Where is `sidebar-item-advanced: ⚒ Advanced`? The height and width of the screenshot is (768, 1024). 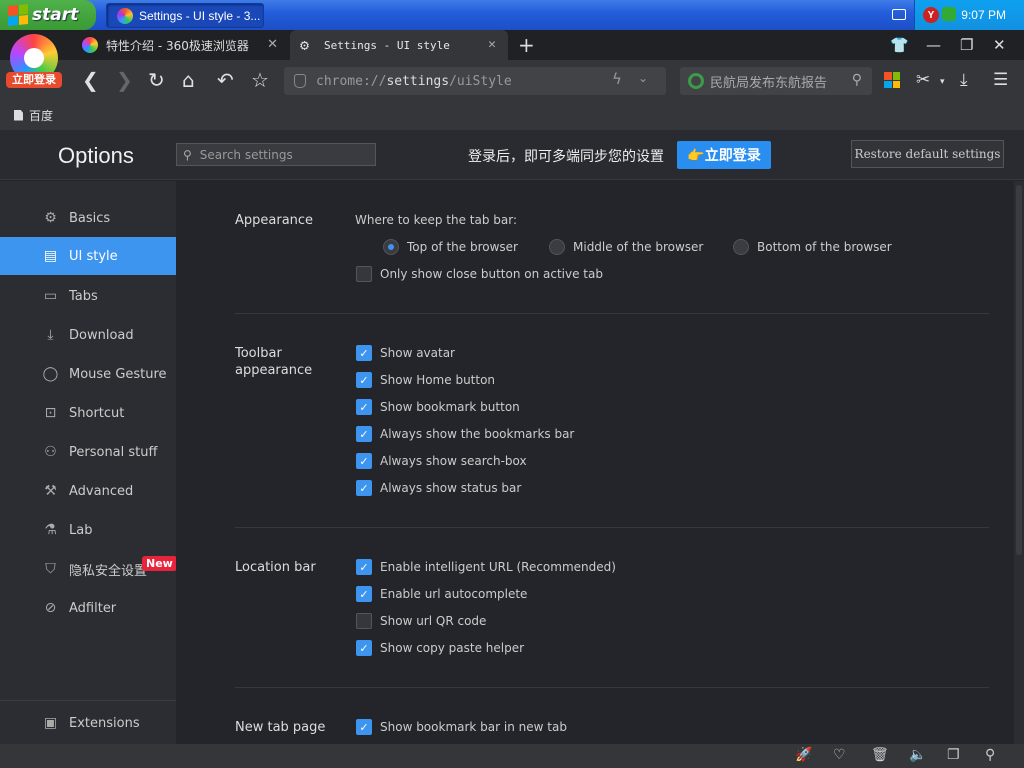 sidebar-item-advanced: ⚒ Advanced is located at coordinates (88, 491).